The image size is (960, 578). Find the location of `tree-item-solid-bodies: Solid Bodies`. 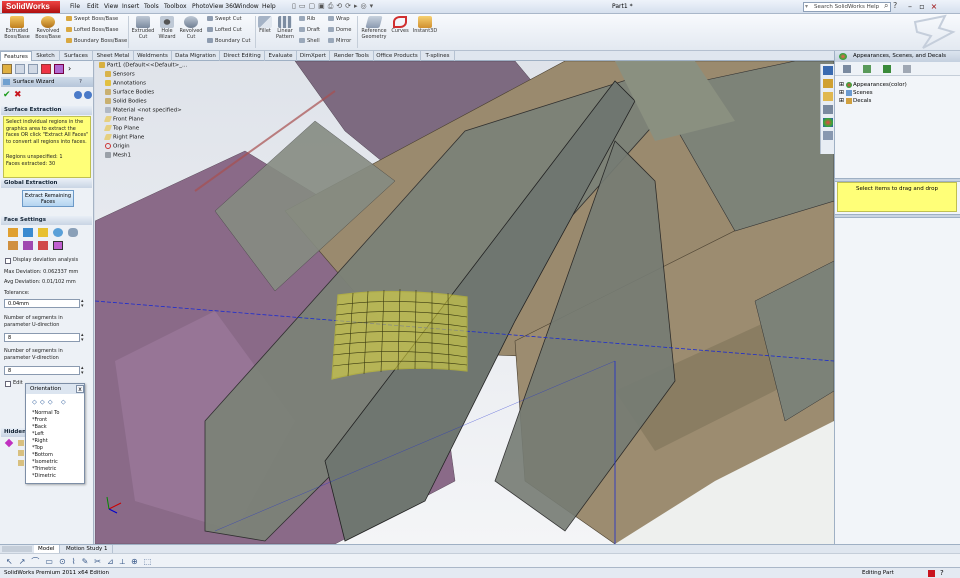

tree-item-solid-bodies: Solid Bodies is located at coordinates (126, 102).